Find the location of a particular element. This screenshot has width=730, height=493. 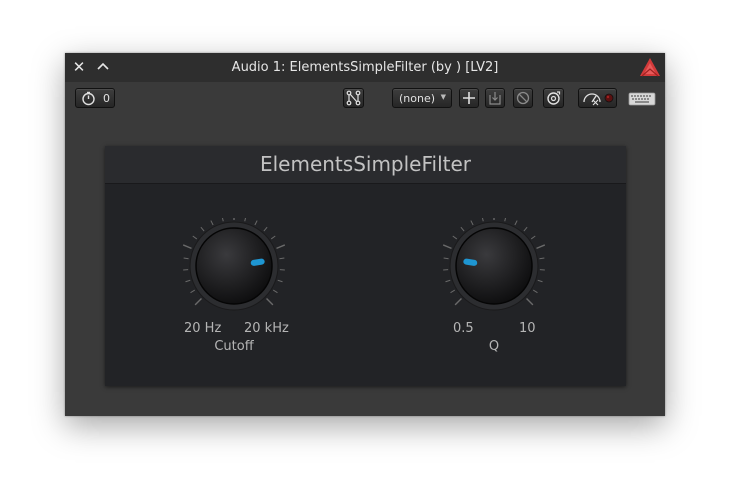

cutoff-label: Cutoff is located at coordinates (234, 346).